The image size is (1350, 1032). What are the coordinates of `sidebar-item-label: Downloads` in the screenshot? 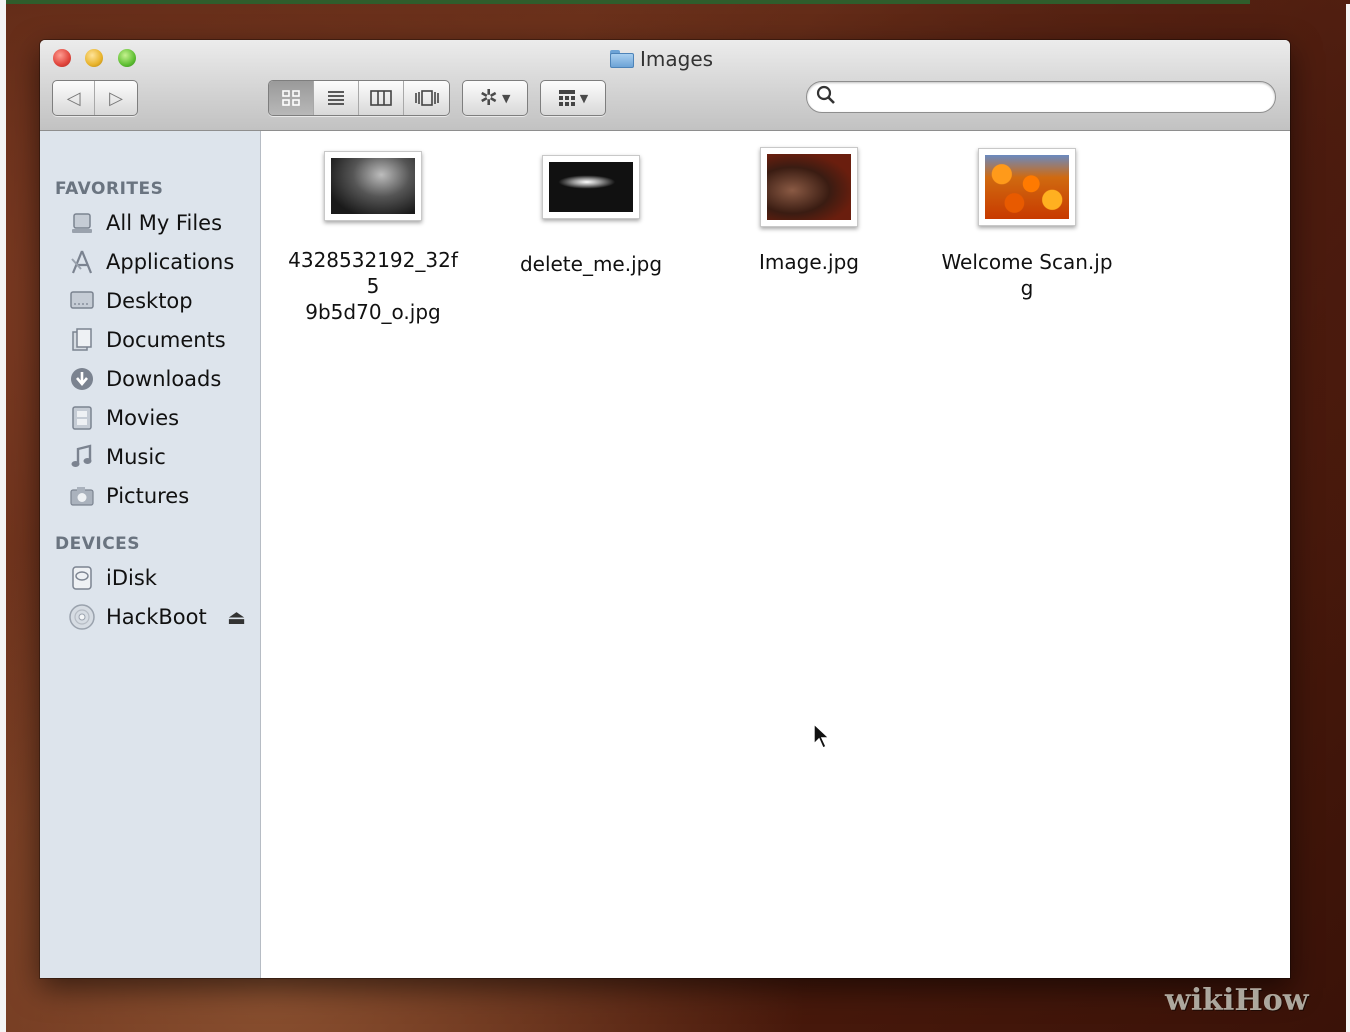 It's located at (164, 379).